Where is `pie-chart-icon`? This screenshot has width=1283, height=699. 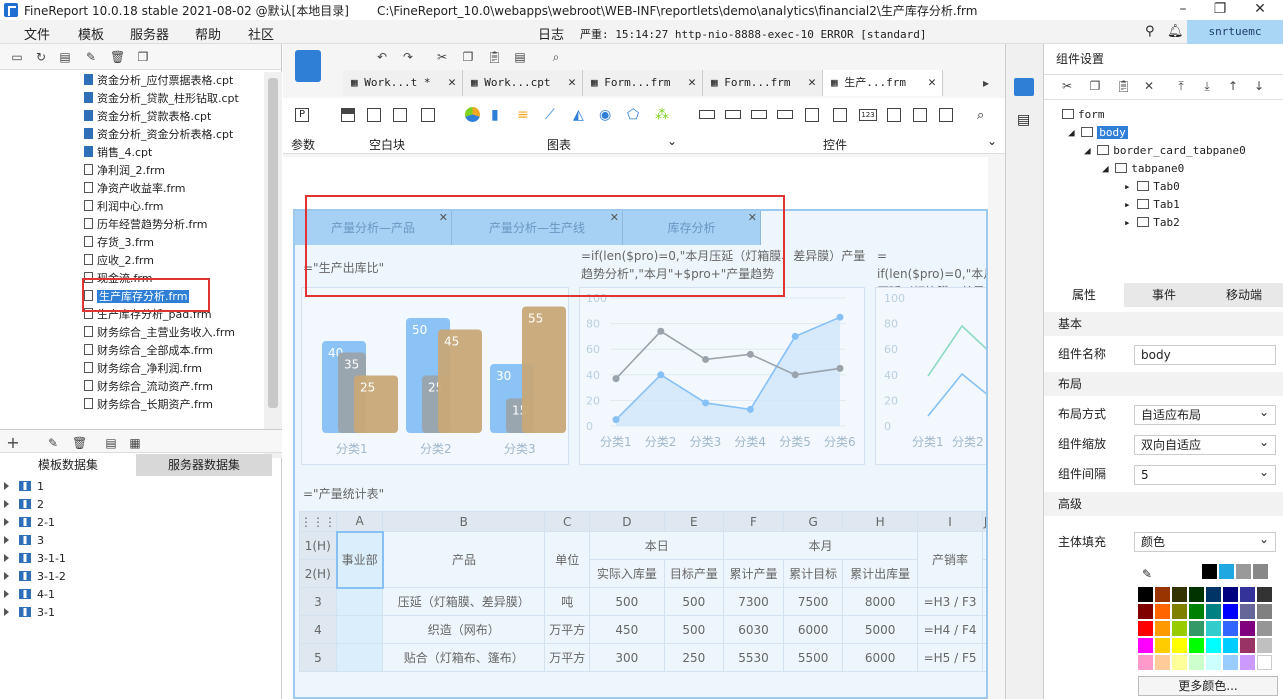 pie-chart-icon is located at coordinates (472, 114).